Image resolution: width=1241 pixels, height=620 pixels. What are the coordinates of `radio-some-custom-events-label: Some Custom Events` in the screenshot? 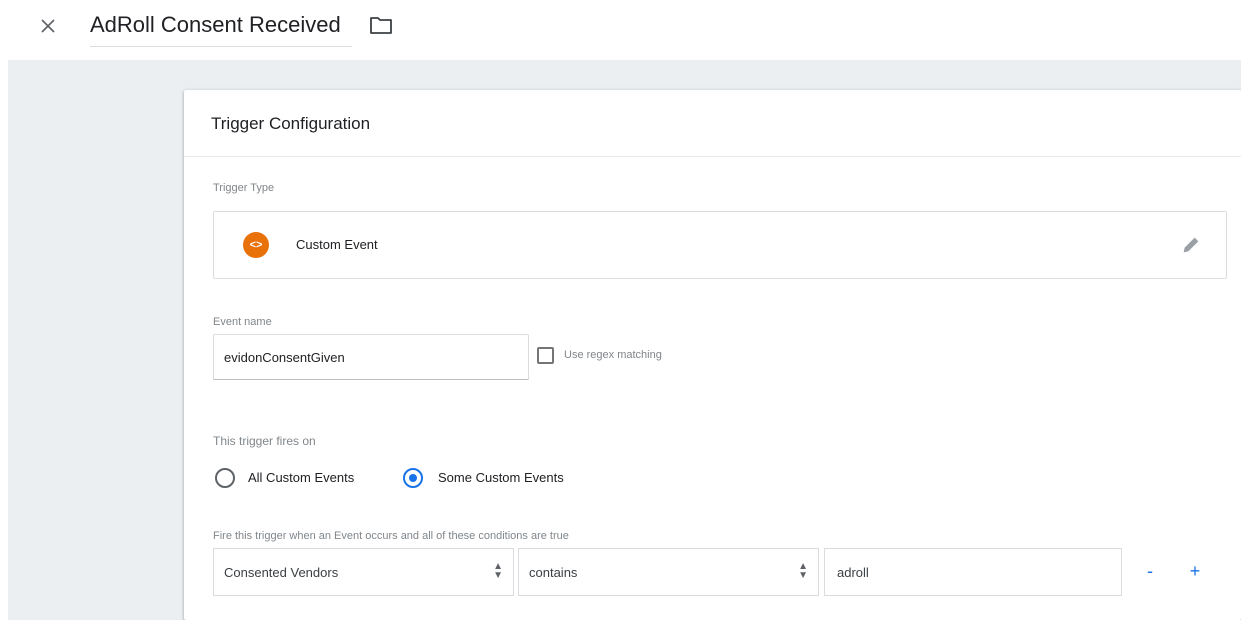 It's located at (501, 477).